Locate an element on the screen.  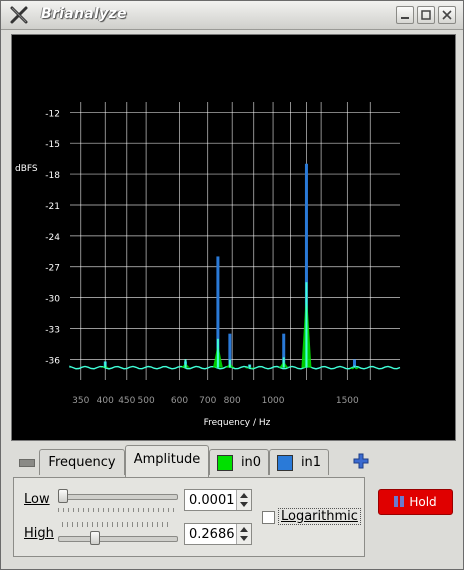
in1-color-swatch is located at coordinates (284, 462).